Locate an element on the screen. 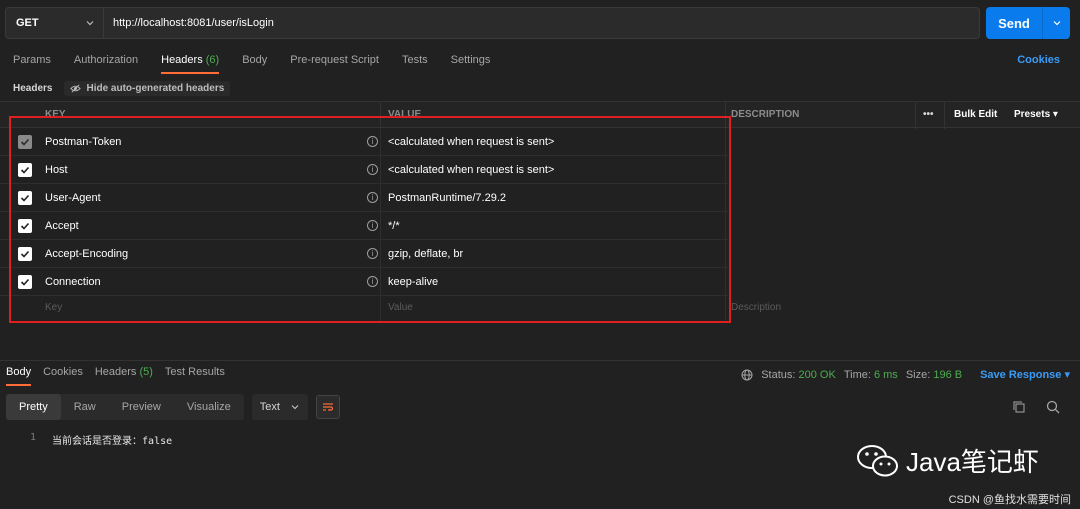  format-label: Text is located at coordinates (269, 407).